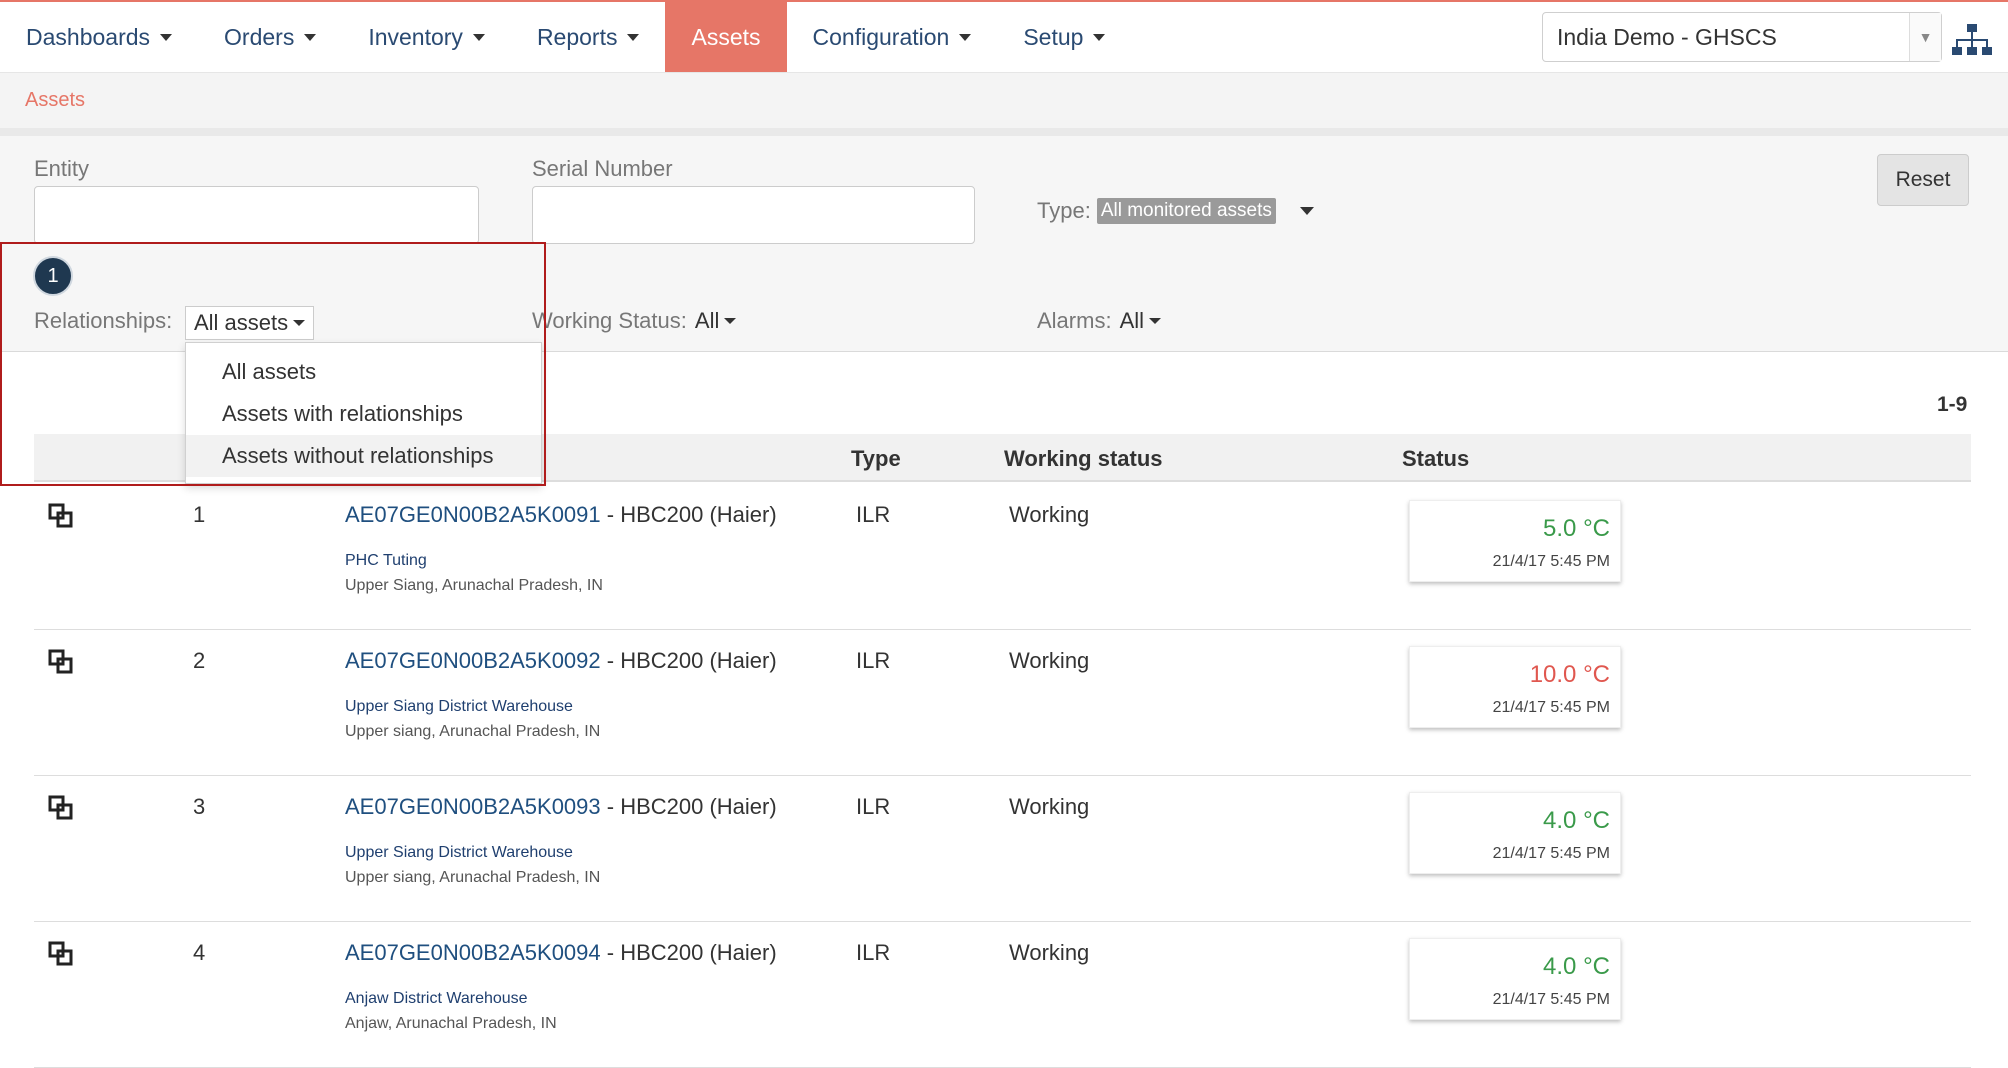 The width and height of the screenshot is (2008, 1068). I want to click on entity-location: Upper siang, Arunachal Pradesh, IN, so click(473, 877).